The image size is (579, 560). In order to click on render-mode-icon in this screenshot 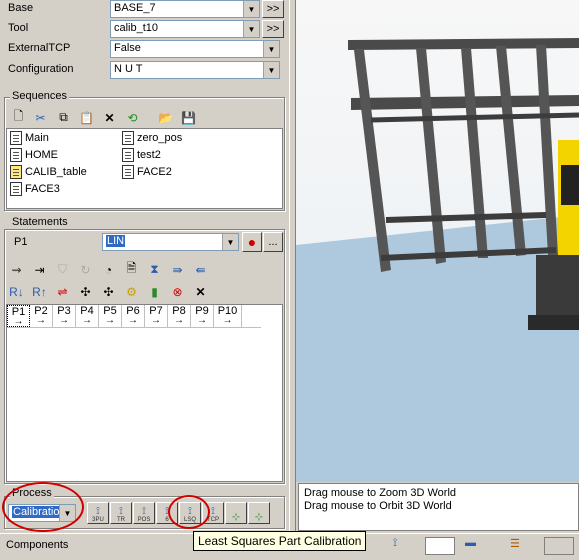, I will do `click(559, 546)`.